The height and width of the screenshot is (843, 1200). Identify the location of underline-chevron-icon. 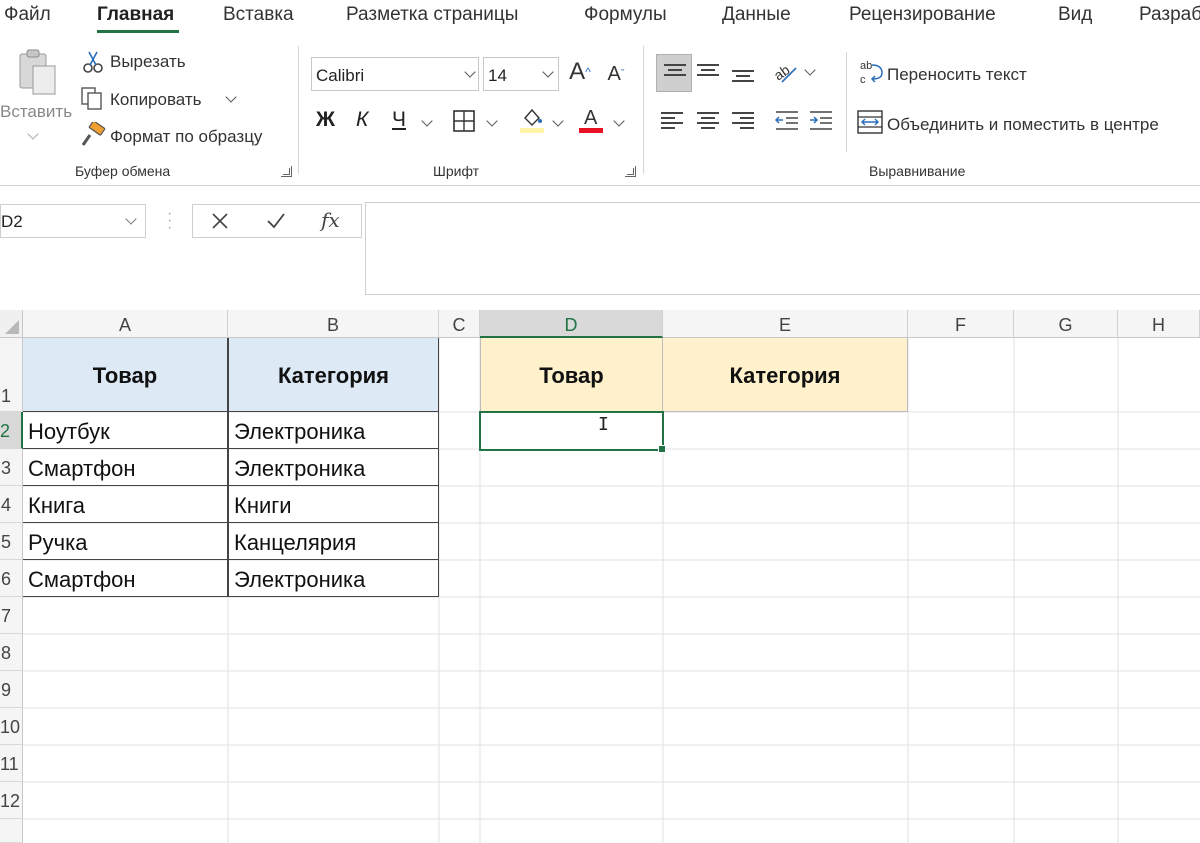
(427, 121).